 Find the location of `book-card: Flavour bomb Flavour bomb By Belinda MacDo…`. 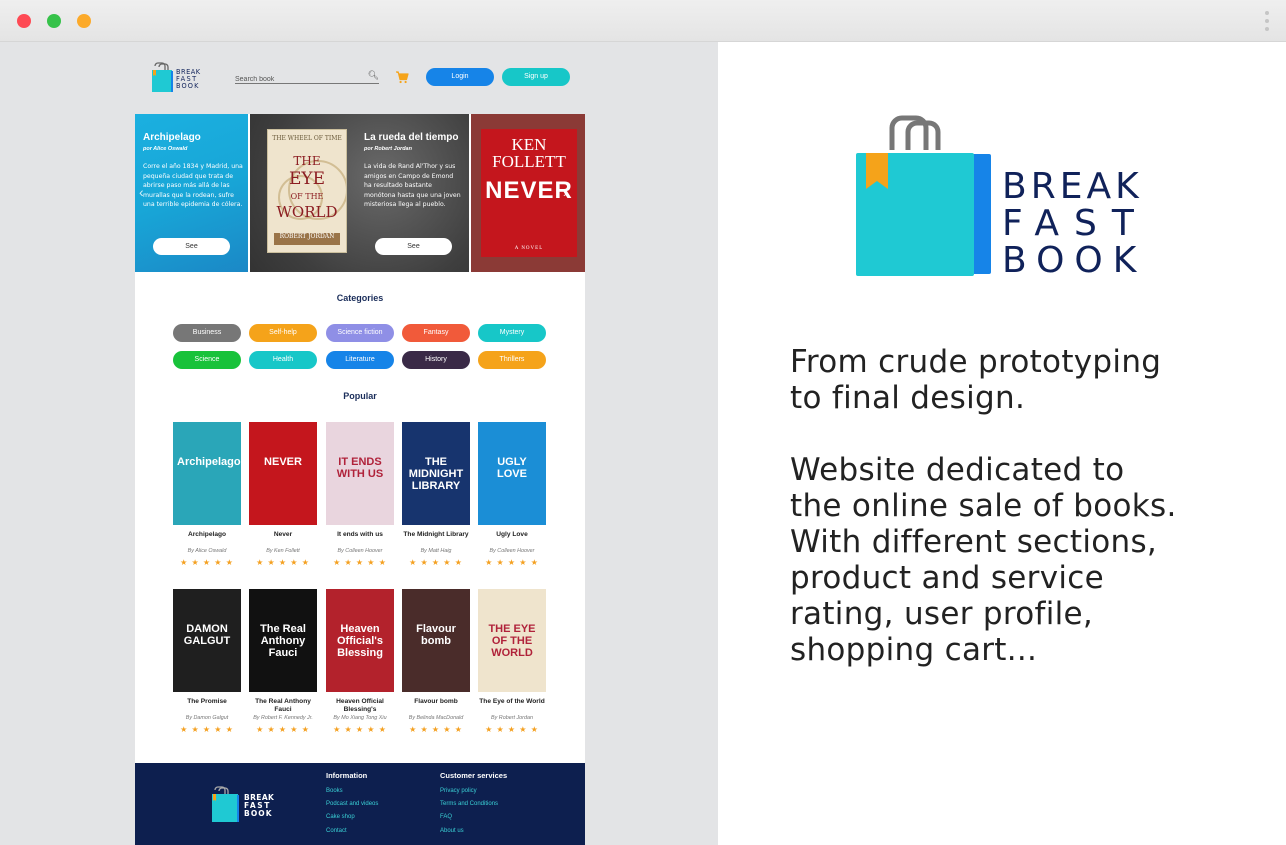

book-card: Flavour bomb Flavour bomb By Belinda MacDo… is located at coordinates (436, 661).